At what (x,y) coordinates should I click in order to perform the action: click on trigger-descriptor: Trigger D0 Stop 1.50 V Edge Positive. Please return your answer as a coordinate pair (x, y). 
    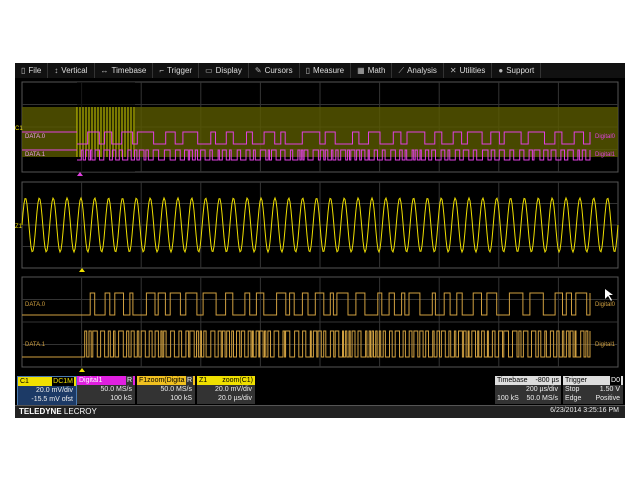
    Looking at the image, I should click on (593, 390).